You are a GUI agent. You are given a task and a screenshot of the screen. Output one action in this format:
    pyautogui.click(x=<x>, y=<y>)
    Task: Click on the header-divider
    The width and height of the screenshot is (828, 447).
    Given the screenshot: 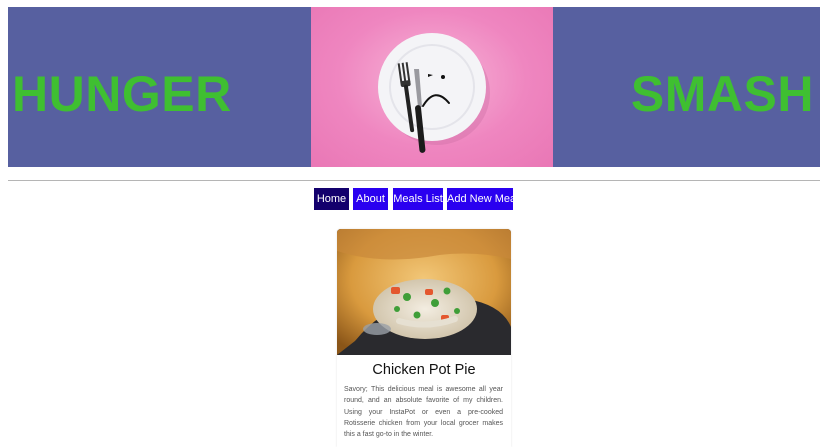 What is the action you would take?
    pyautogui.click(x=414, y=180)
    